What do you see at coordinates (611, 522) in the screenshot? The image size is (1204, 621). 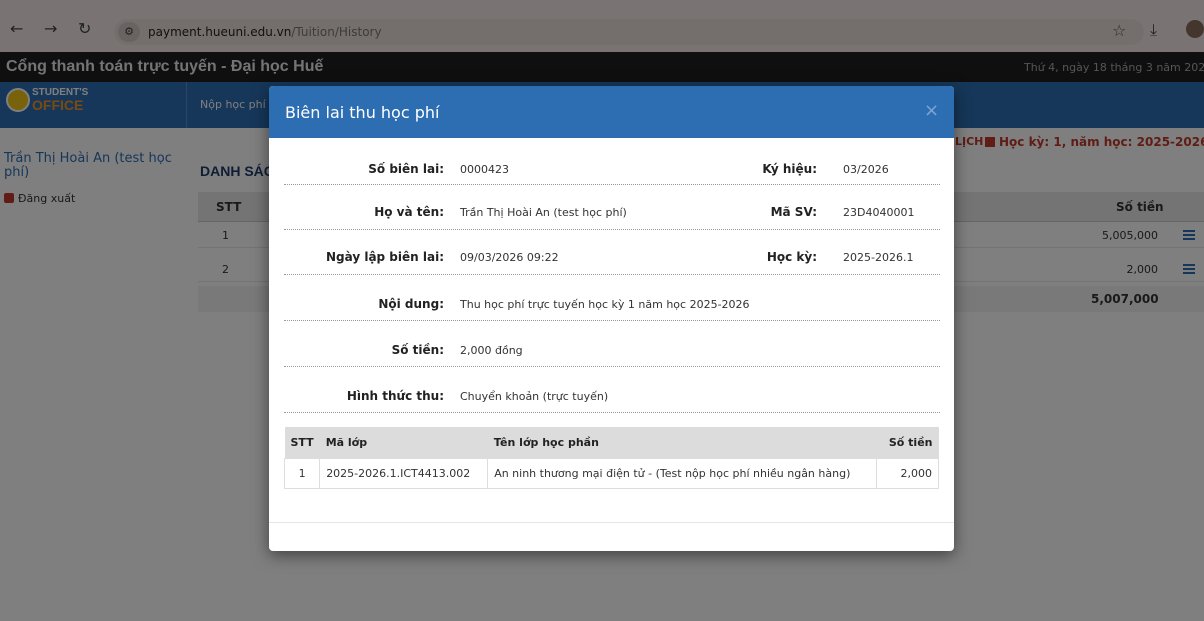 I see `modal-footer-divider` at bounding box center [611, 522].